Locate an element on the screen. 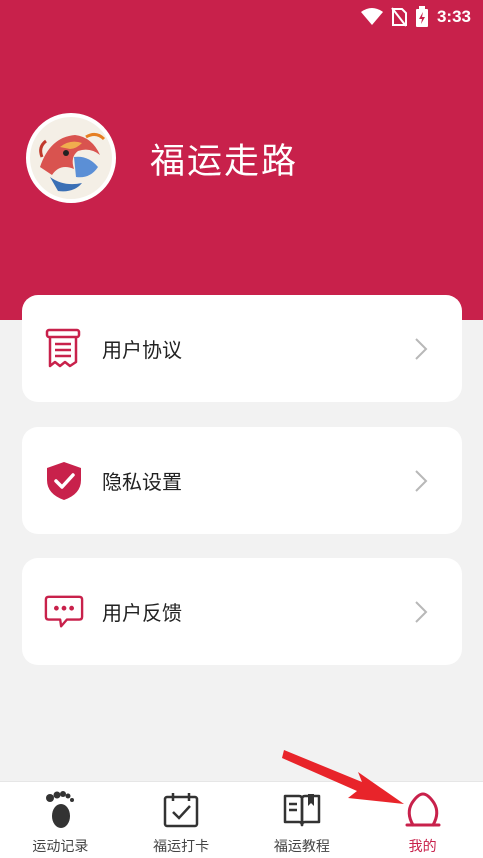  battery-charging-icon is located at coordinates (421, 16).